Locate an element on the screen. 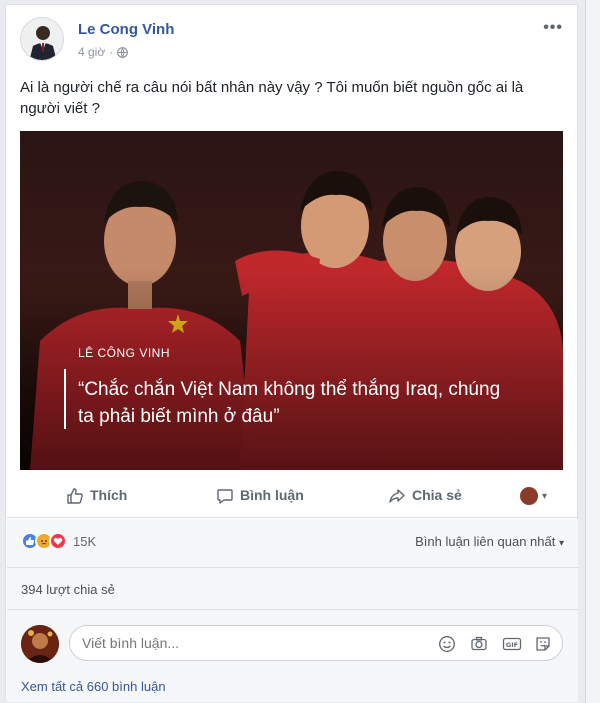 This screenshot has height=703, width=600. author-avatar is located at coordinates (42, 39).